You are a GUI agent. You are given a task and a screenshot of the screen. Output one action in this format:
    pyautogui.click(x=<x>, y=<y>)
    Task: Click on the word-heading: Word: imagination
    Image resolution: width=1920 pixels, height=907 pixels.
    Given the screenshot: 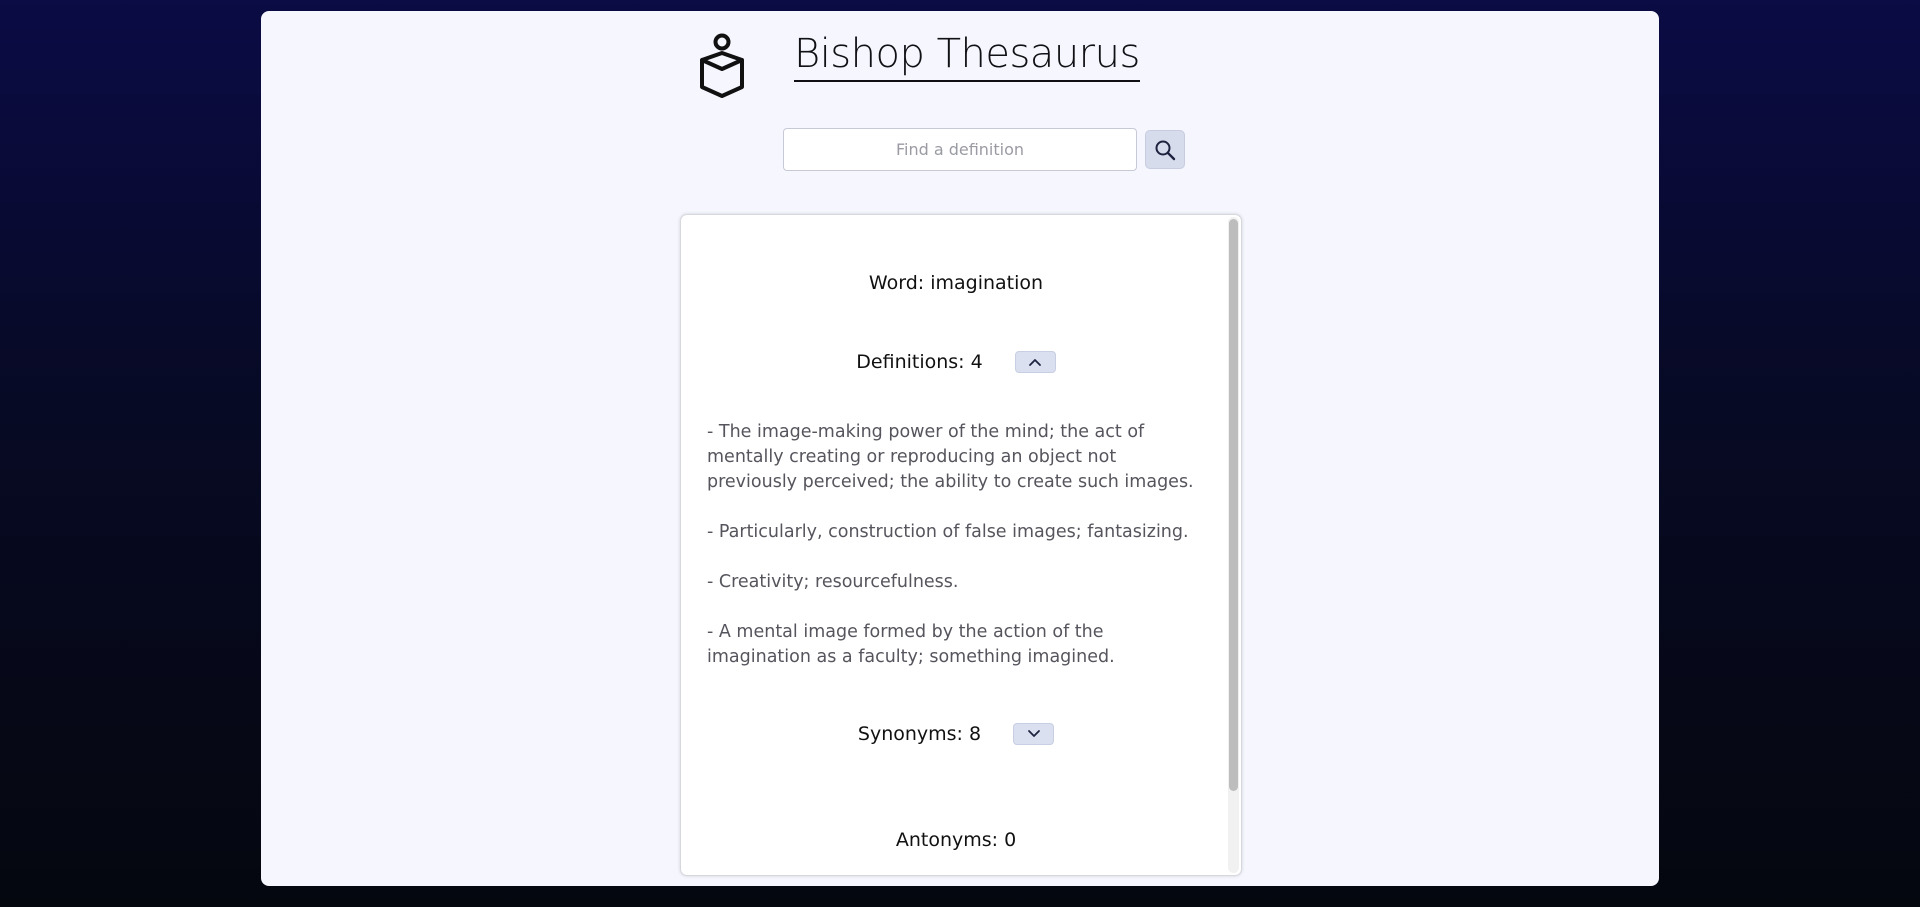 What is the action you would take?
    pyautogui.click(x=956, y=283)
    